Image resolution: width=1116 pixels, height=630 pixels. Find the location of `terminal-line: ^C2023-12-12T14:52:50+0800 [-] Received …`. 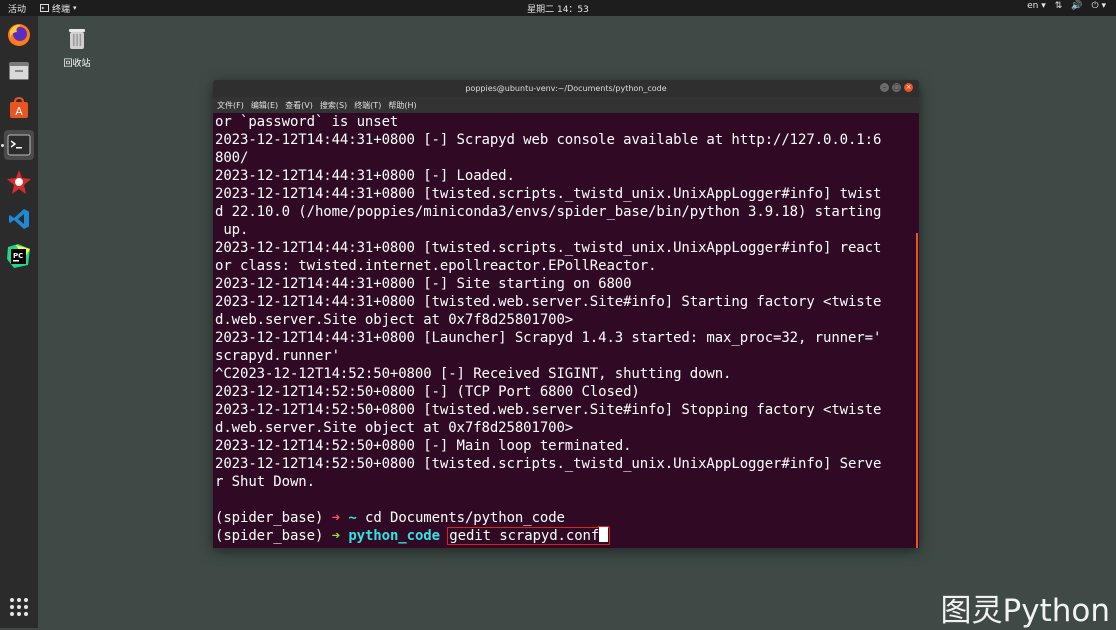

terminal-line: ^C2023-12-12T14:52:50+0800 [-] Received … is located at coordinates (473, 374).